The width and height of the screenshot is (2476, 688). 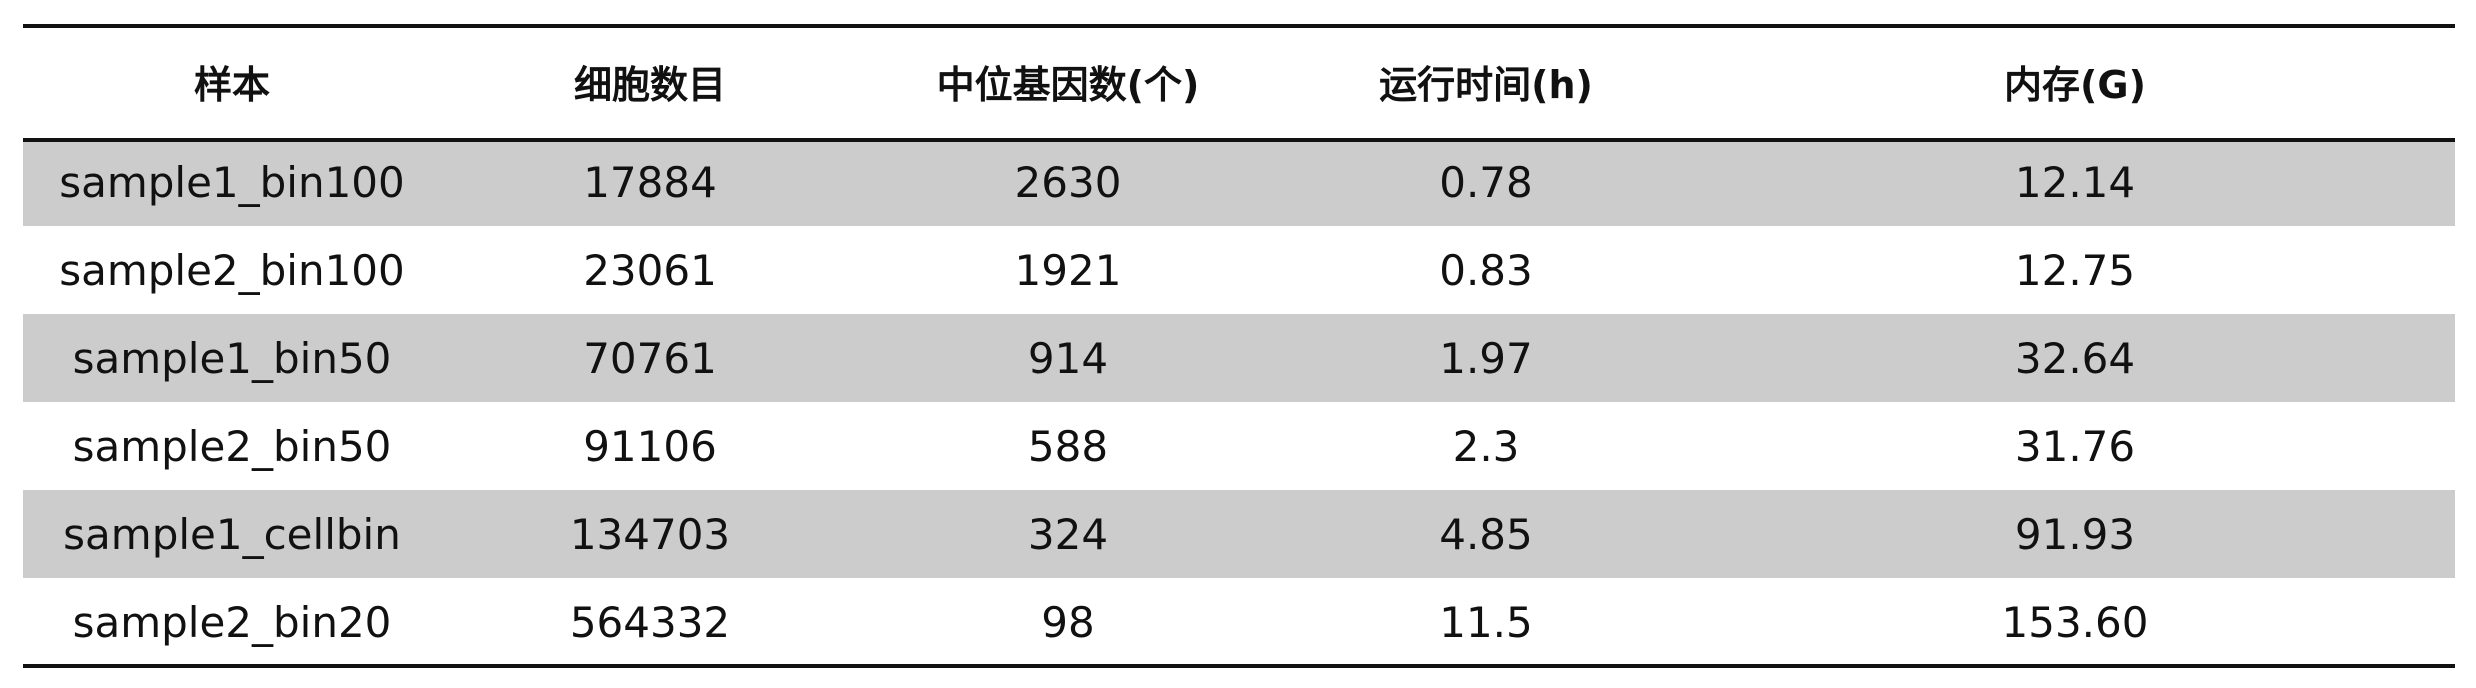 I want to click on cell-cell-count: 70761, so click(x=650, y=358).